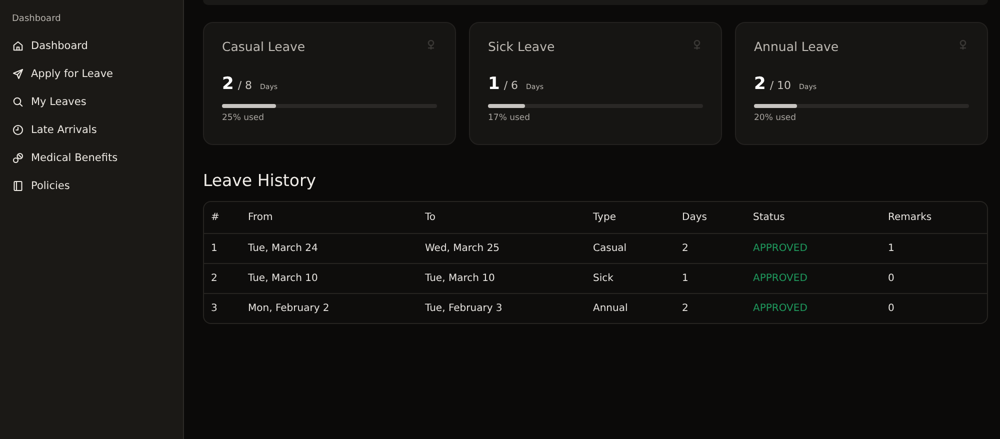 The height and width of the screenshot is (439, 1000). I want to click on table-cell-text: Wed, March 25, so click(462, 248).